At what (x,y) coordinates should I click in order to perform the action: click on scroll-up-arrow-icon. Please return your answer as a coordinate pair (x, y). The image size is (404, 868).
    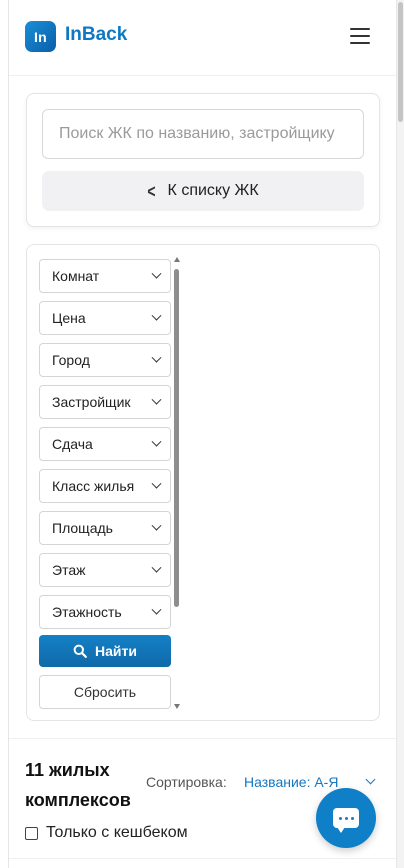
    Looking at the image, I should click on (177, 259).